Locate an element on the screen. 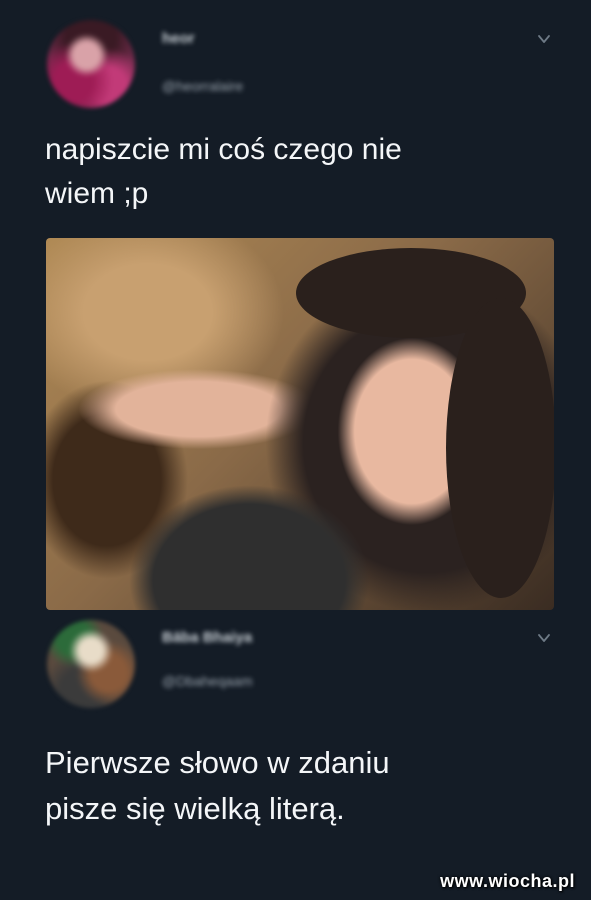 Image resolution: width=591 pixels, height=900 pixels. display-name: Bāba Bhaiya is located at coordinates (207, 637).